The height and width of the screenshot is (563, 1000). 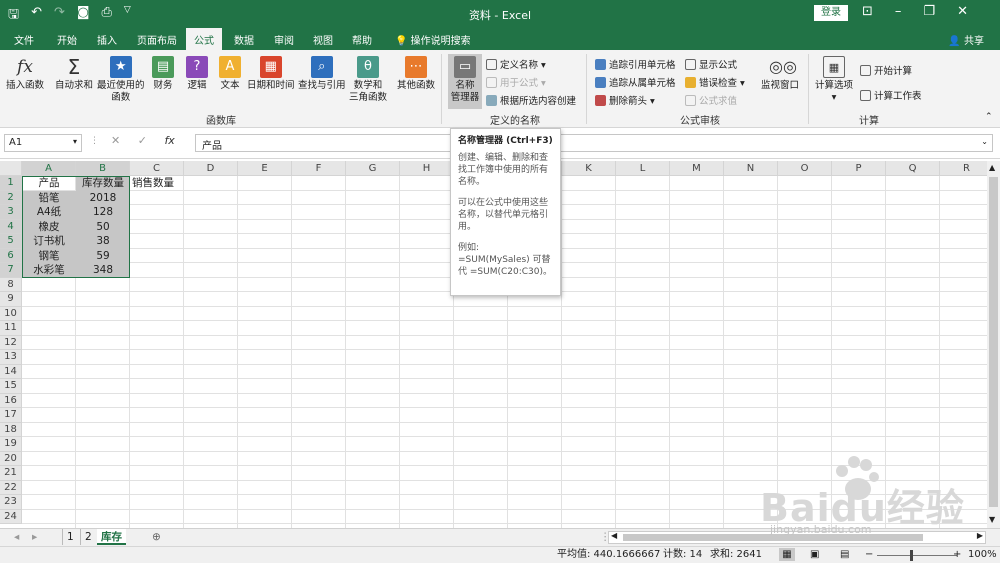 What do you see at coordinates (16, 537) in the screenshot?
I see `prev-sheet-icon: ◂` at bounding box center [16, 537].